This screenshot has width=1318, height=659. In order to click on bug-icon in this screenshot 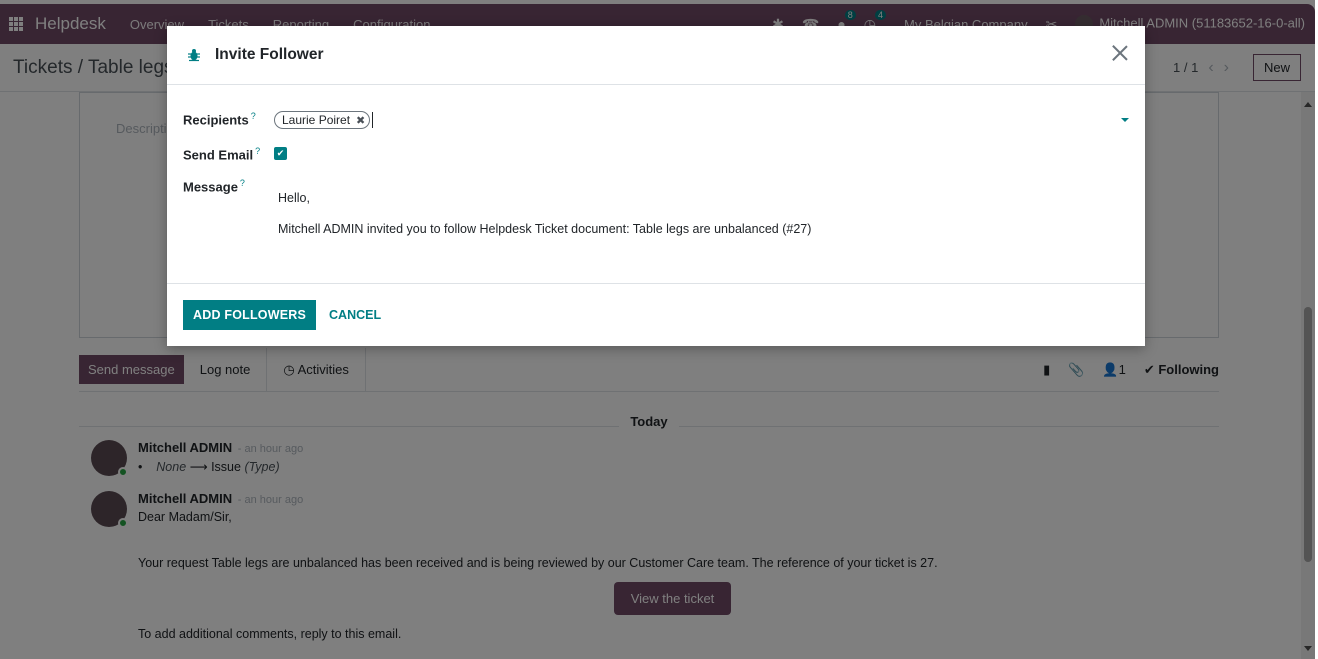, I will do `click(194, 55)`.